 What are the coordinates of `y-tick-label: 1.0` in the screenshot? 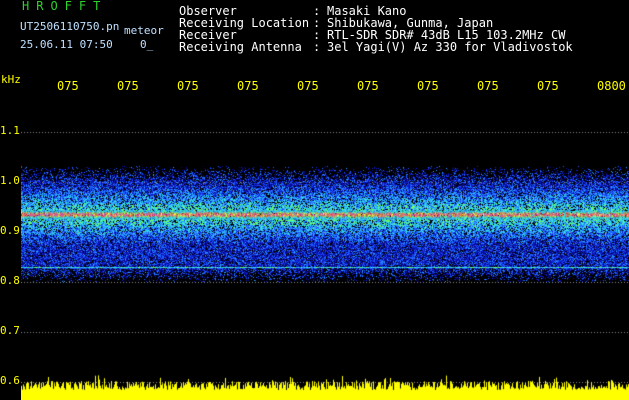 It's located at (10, 180).